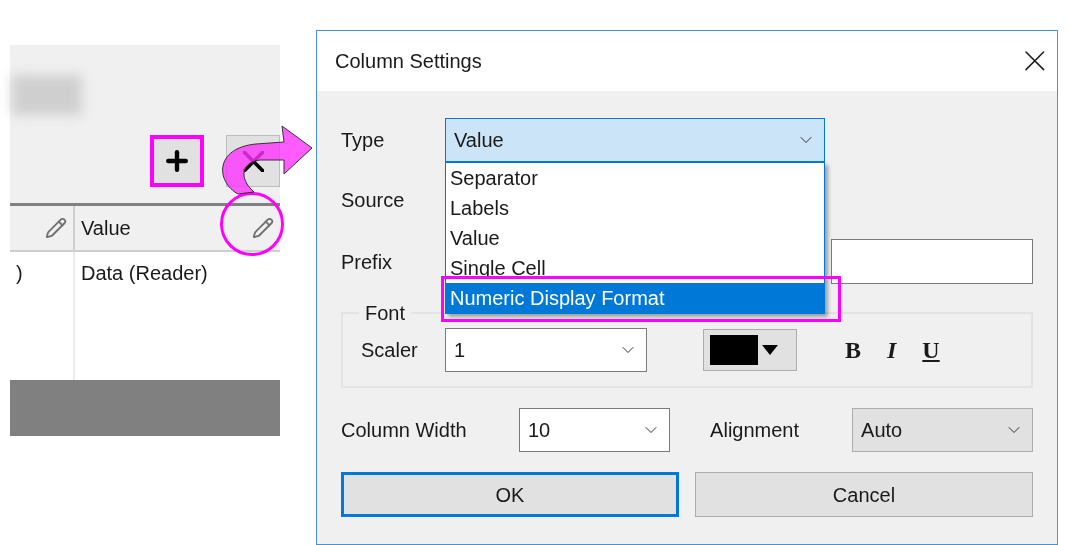  What do you see at coordinates (635, 140) in the screenshot?
I see `type-dropdown: Value` at bounding box center [635, 140].